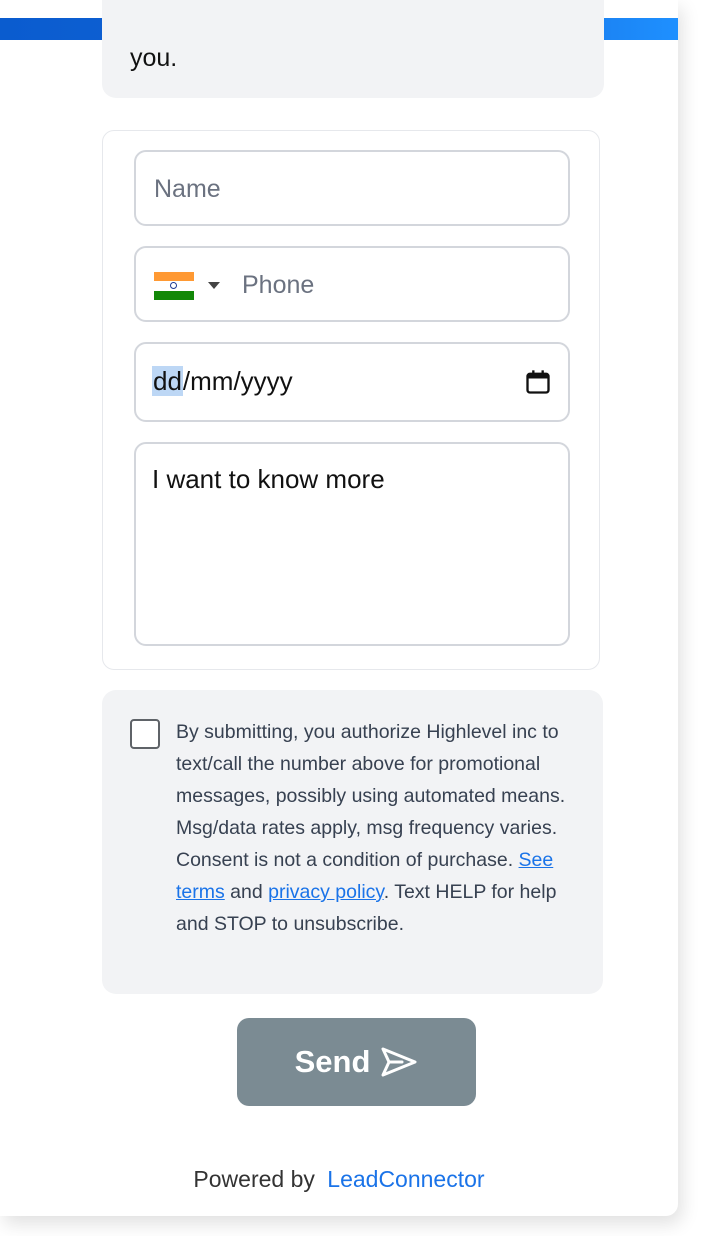 Image resolution: width=728 pixels, height=1236 pixels. What do you see at coordinates (238, 381) in the screenshot?
I see `date-rest-segment: /mm/yyyy` at bounding box center [238, 381].